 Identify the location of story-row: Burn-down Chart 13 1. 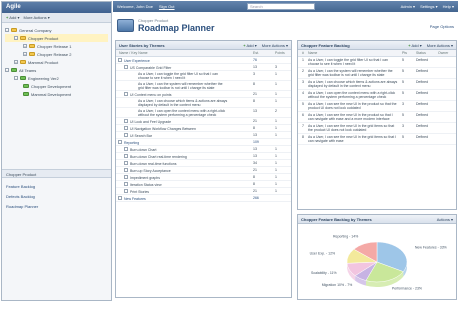
(203, 149).